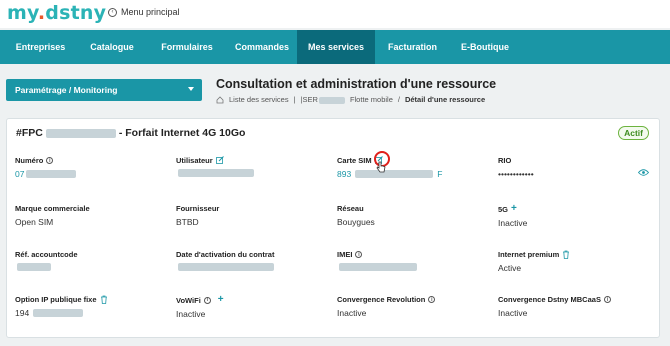 The height and width of the screenshot is (346, 670). Describe the element at coordinates (412, 267) in the screenshot. I see `imei-value` at that location.